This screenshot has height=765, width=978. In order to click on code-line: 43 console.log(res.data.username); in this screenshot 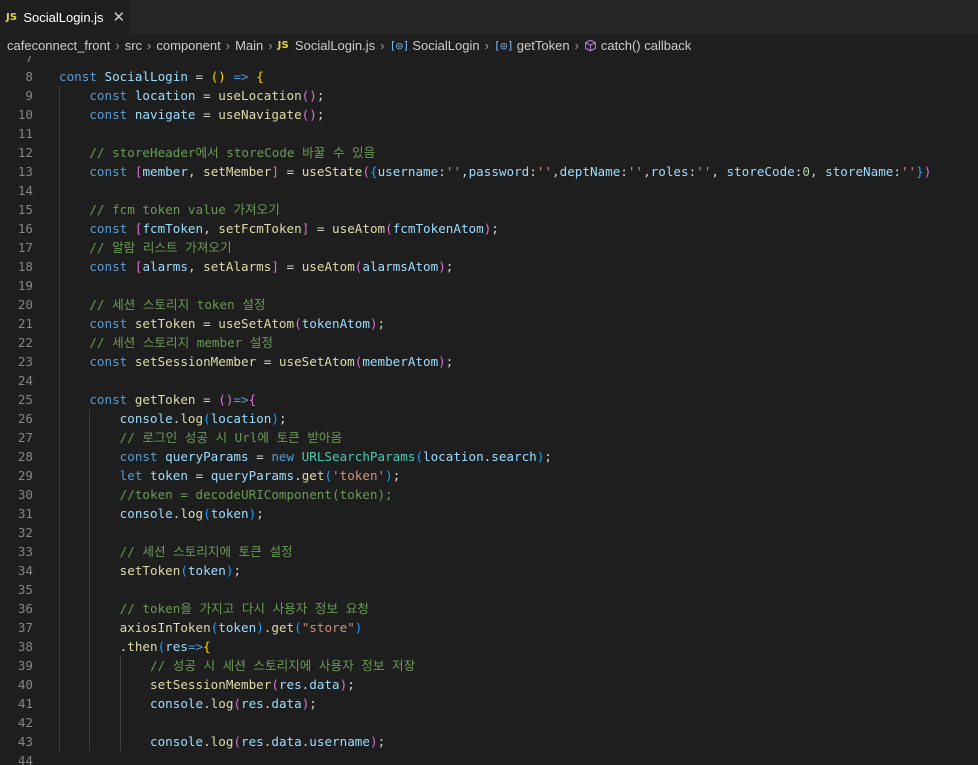, I will do `click(489, 741)`.